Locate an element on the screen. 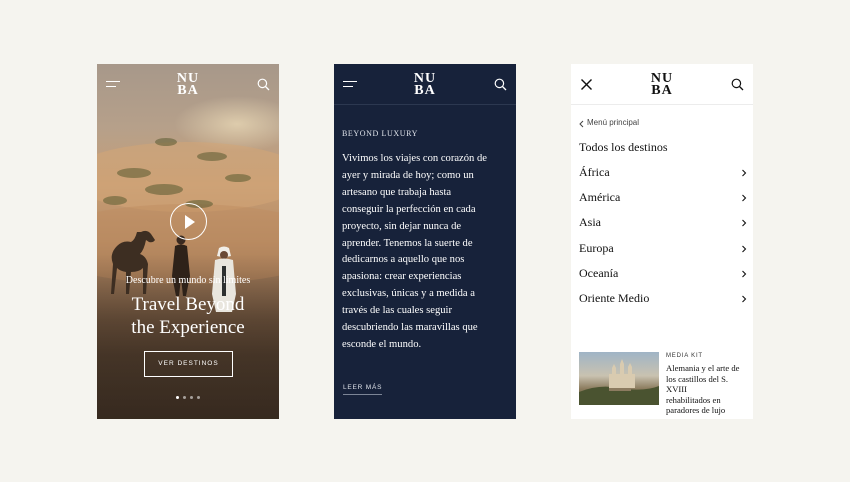 The image size is (850, 482). read-more-link: LEER MÁS is located at coordinates (363, 389).